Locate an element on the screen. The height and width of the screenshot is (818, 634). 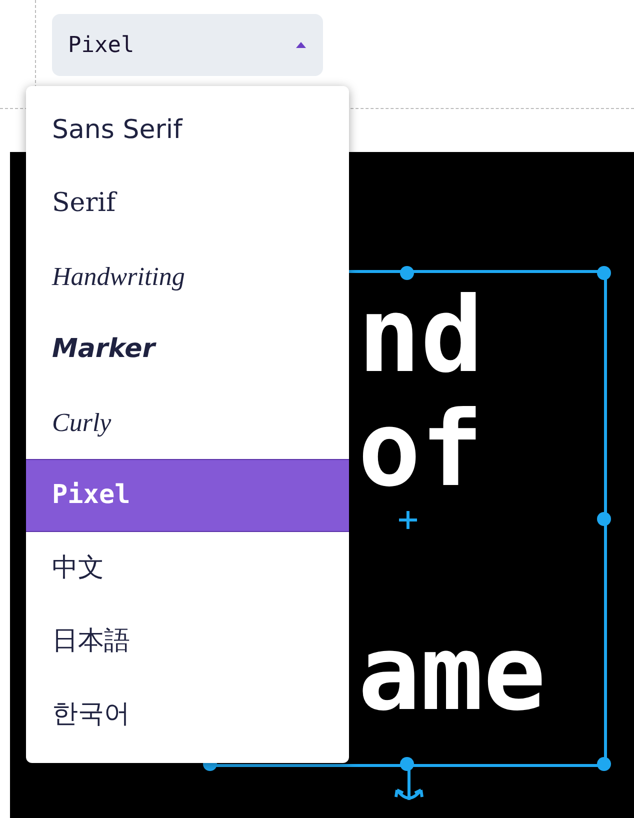
caret-icon is located at coordinates (301, 45).